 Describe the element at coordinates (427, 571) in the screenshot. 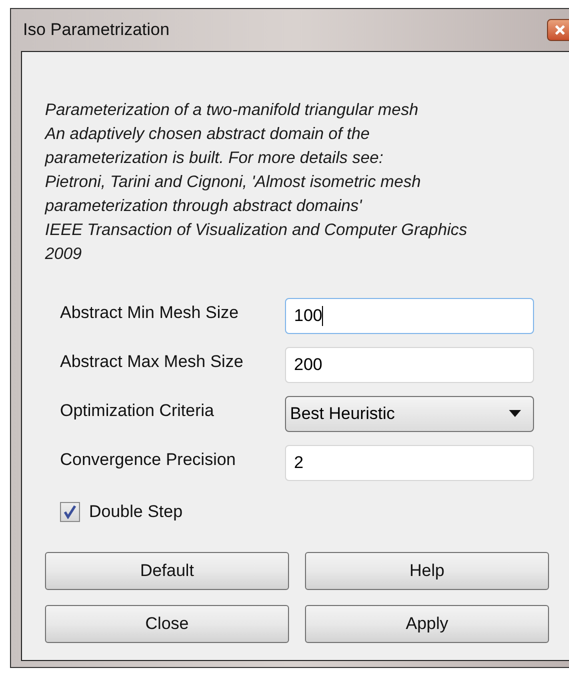

I see `dialog-button: Help` at that location.